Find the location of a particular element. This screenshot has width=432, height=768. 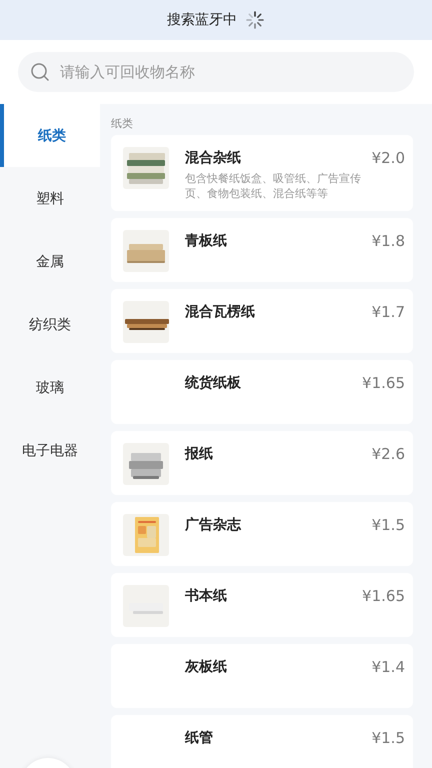

section-title: 纸类 is located at coordinates (122, 123).